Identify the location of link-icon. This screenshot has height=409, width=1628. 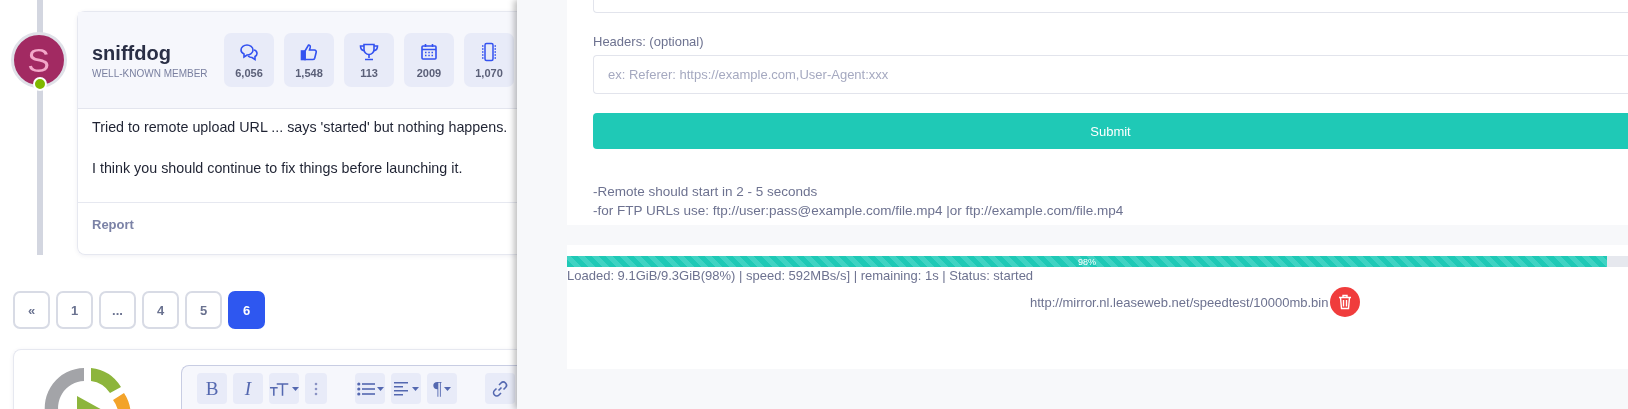
(500, 388).